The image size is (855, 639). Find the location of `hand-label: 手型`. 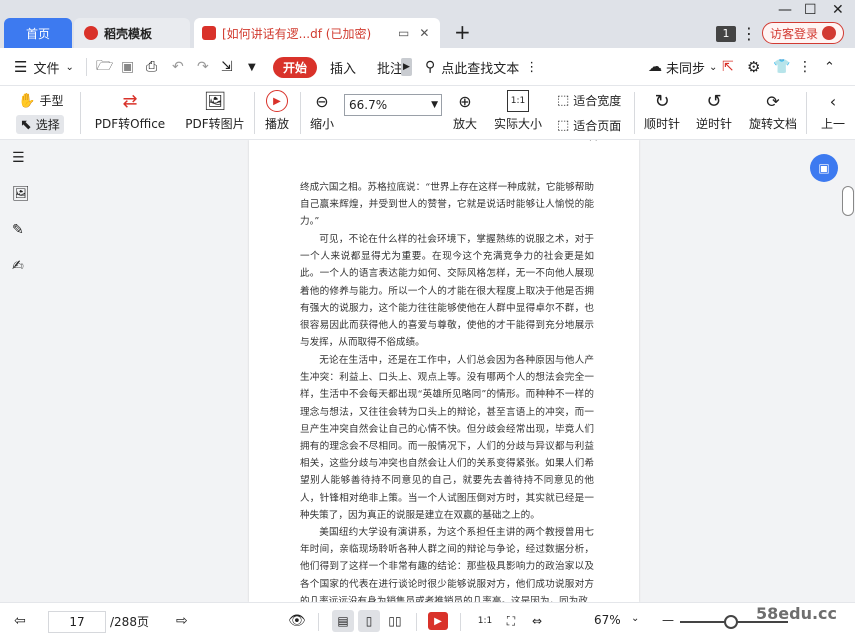

hand-label: 手型 is located at coordinates (51, 101).